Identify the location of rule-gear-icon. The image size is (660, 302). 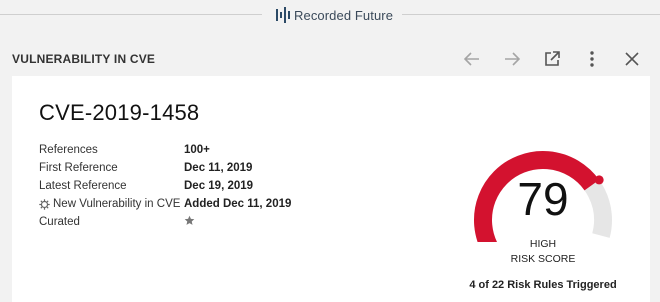
(44, 204).